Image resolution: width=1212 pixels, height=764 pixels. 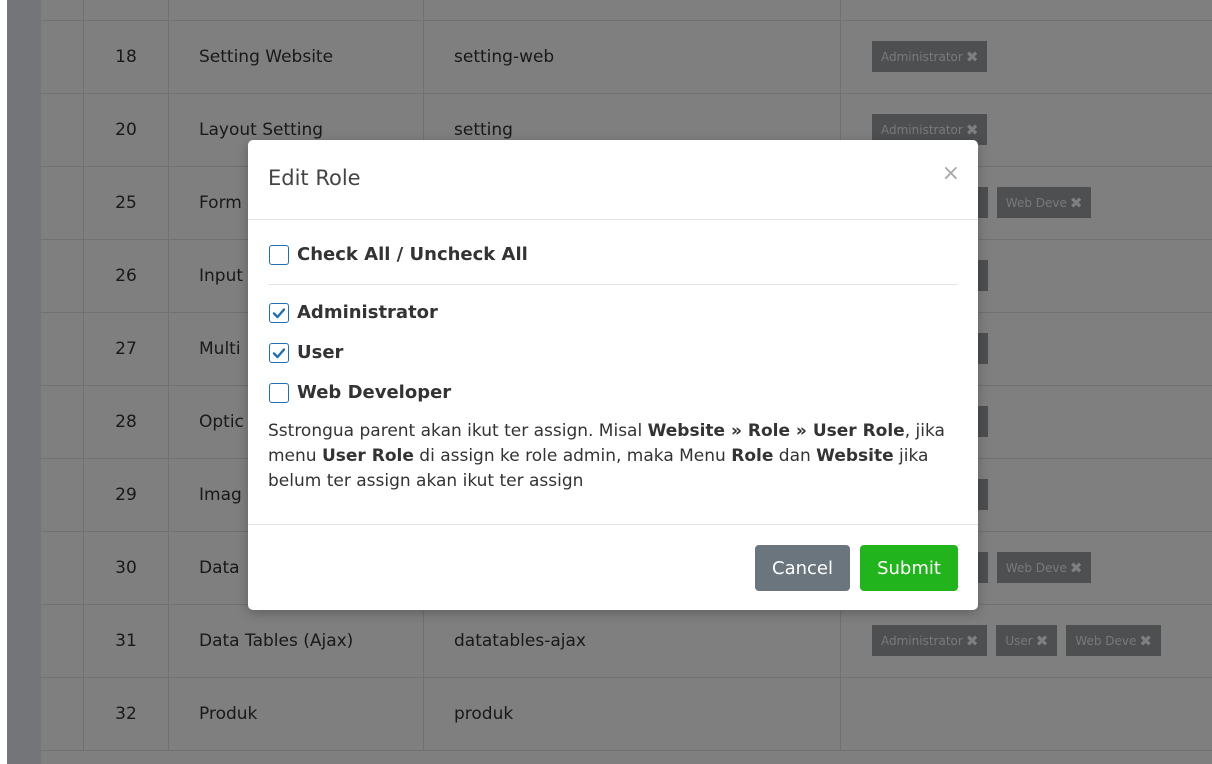 I want to click on close-icon: ×, so click(x=951, y=174).